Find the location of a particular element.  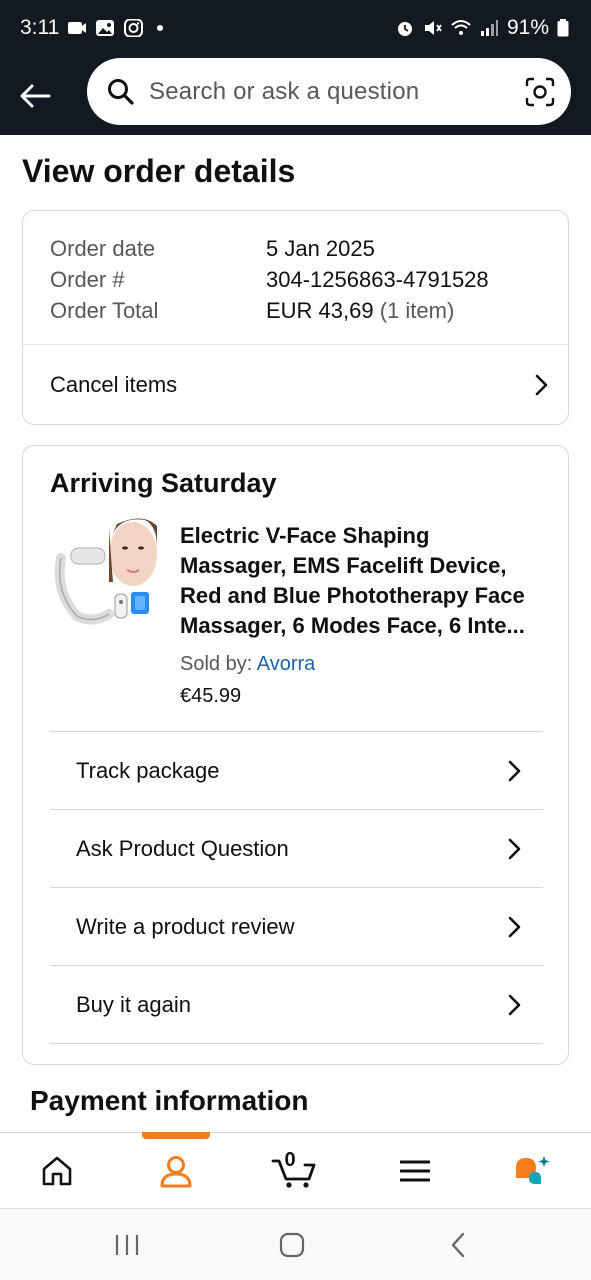

home-icon is located at coordinates (57, 1171).